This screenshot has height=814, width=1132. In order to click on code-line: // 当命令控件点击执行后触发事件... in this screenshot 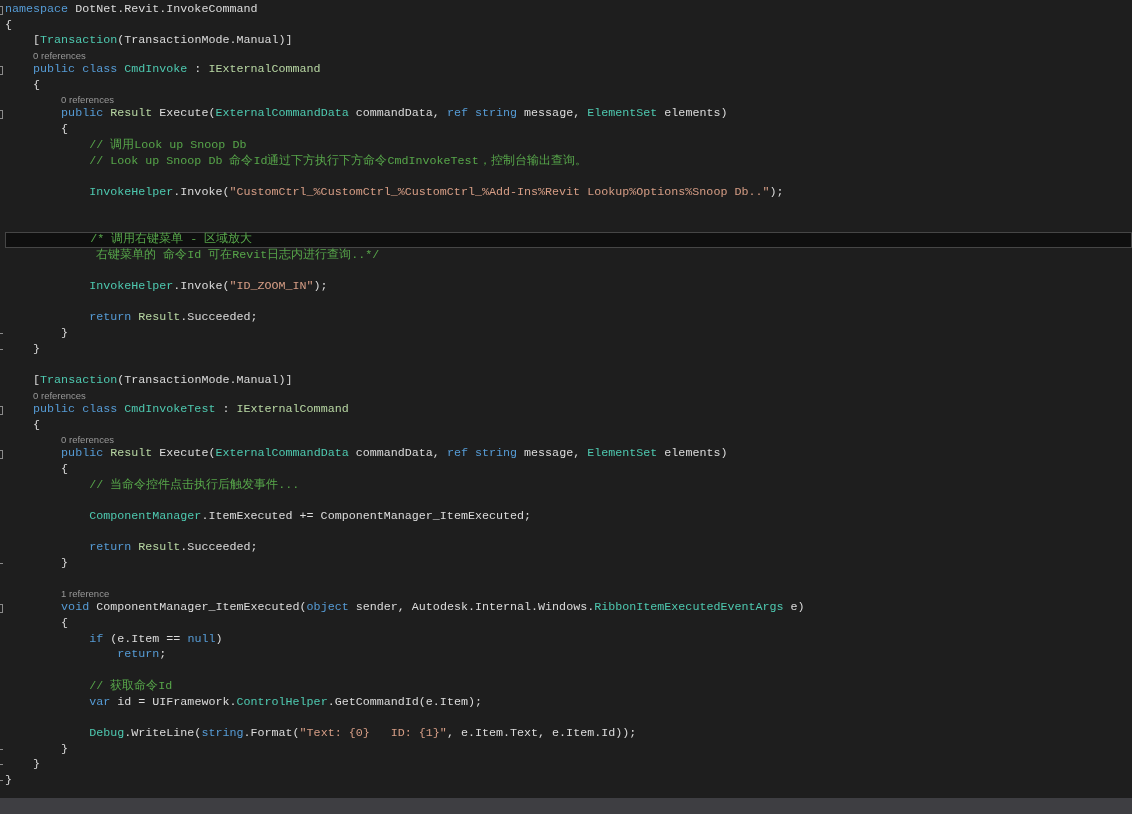, I will do `click(194, 485)`.